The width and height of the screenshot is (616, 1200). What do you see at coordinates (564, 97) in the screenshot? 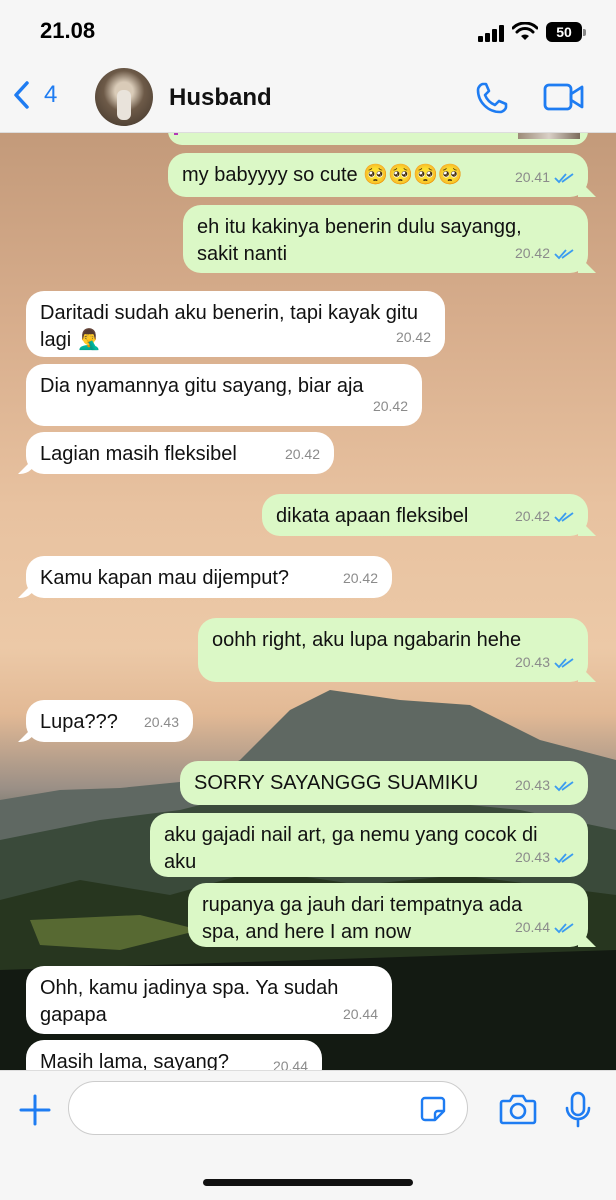
I see `video-camera-icon` at bounding box center [564, 97].